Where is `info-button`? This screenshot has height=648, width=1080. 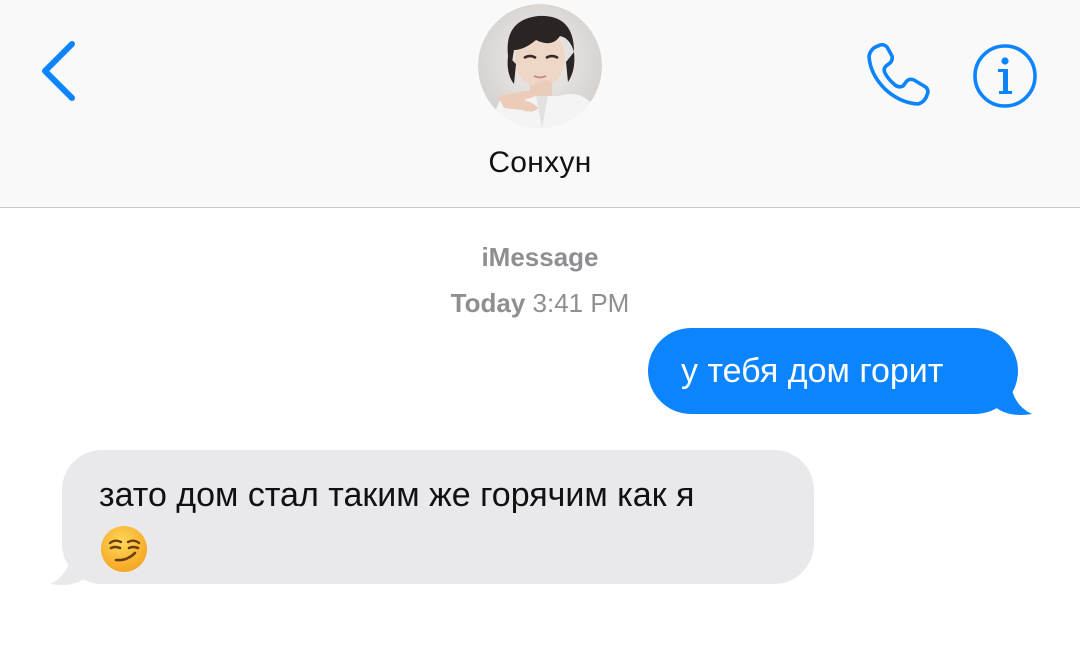 info-button is located at coordinates (1005, 76).